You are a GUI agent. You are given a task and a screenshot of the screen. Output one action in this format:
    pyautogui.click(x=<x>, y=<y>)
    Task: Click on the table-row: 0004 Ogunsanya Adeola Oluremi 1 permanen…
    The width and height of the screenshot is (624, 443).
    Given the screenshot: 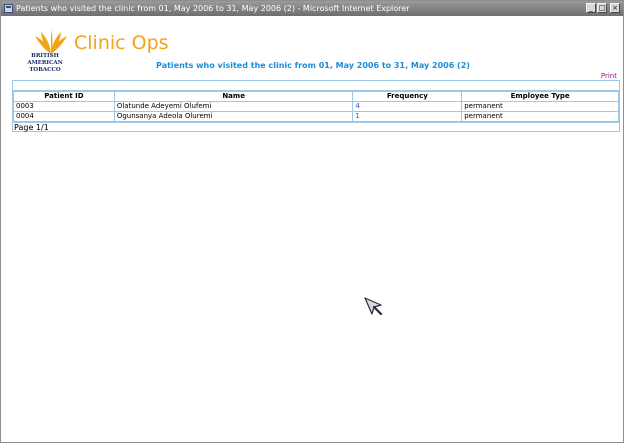 What is the action you would take?
    pyautogui.click(x=316, y=116)
    